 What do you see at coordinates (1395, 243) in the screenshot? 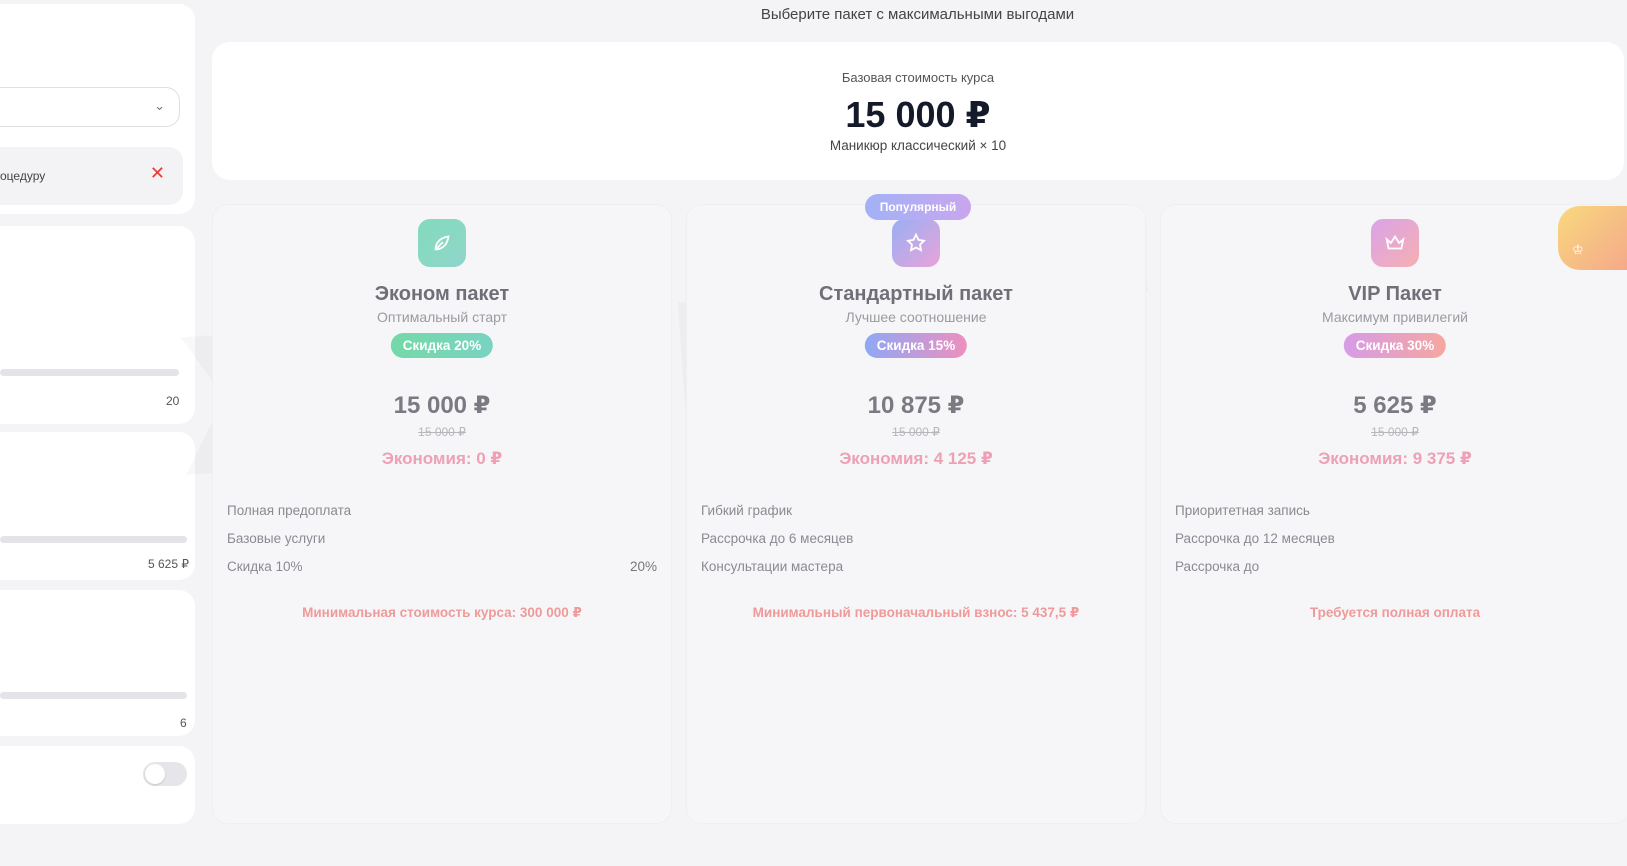
I see `crown-icon` at bounding box center [1395, 243].